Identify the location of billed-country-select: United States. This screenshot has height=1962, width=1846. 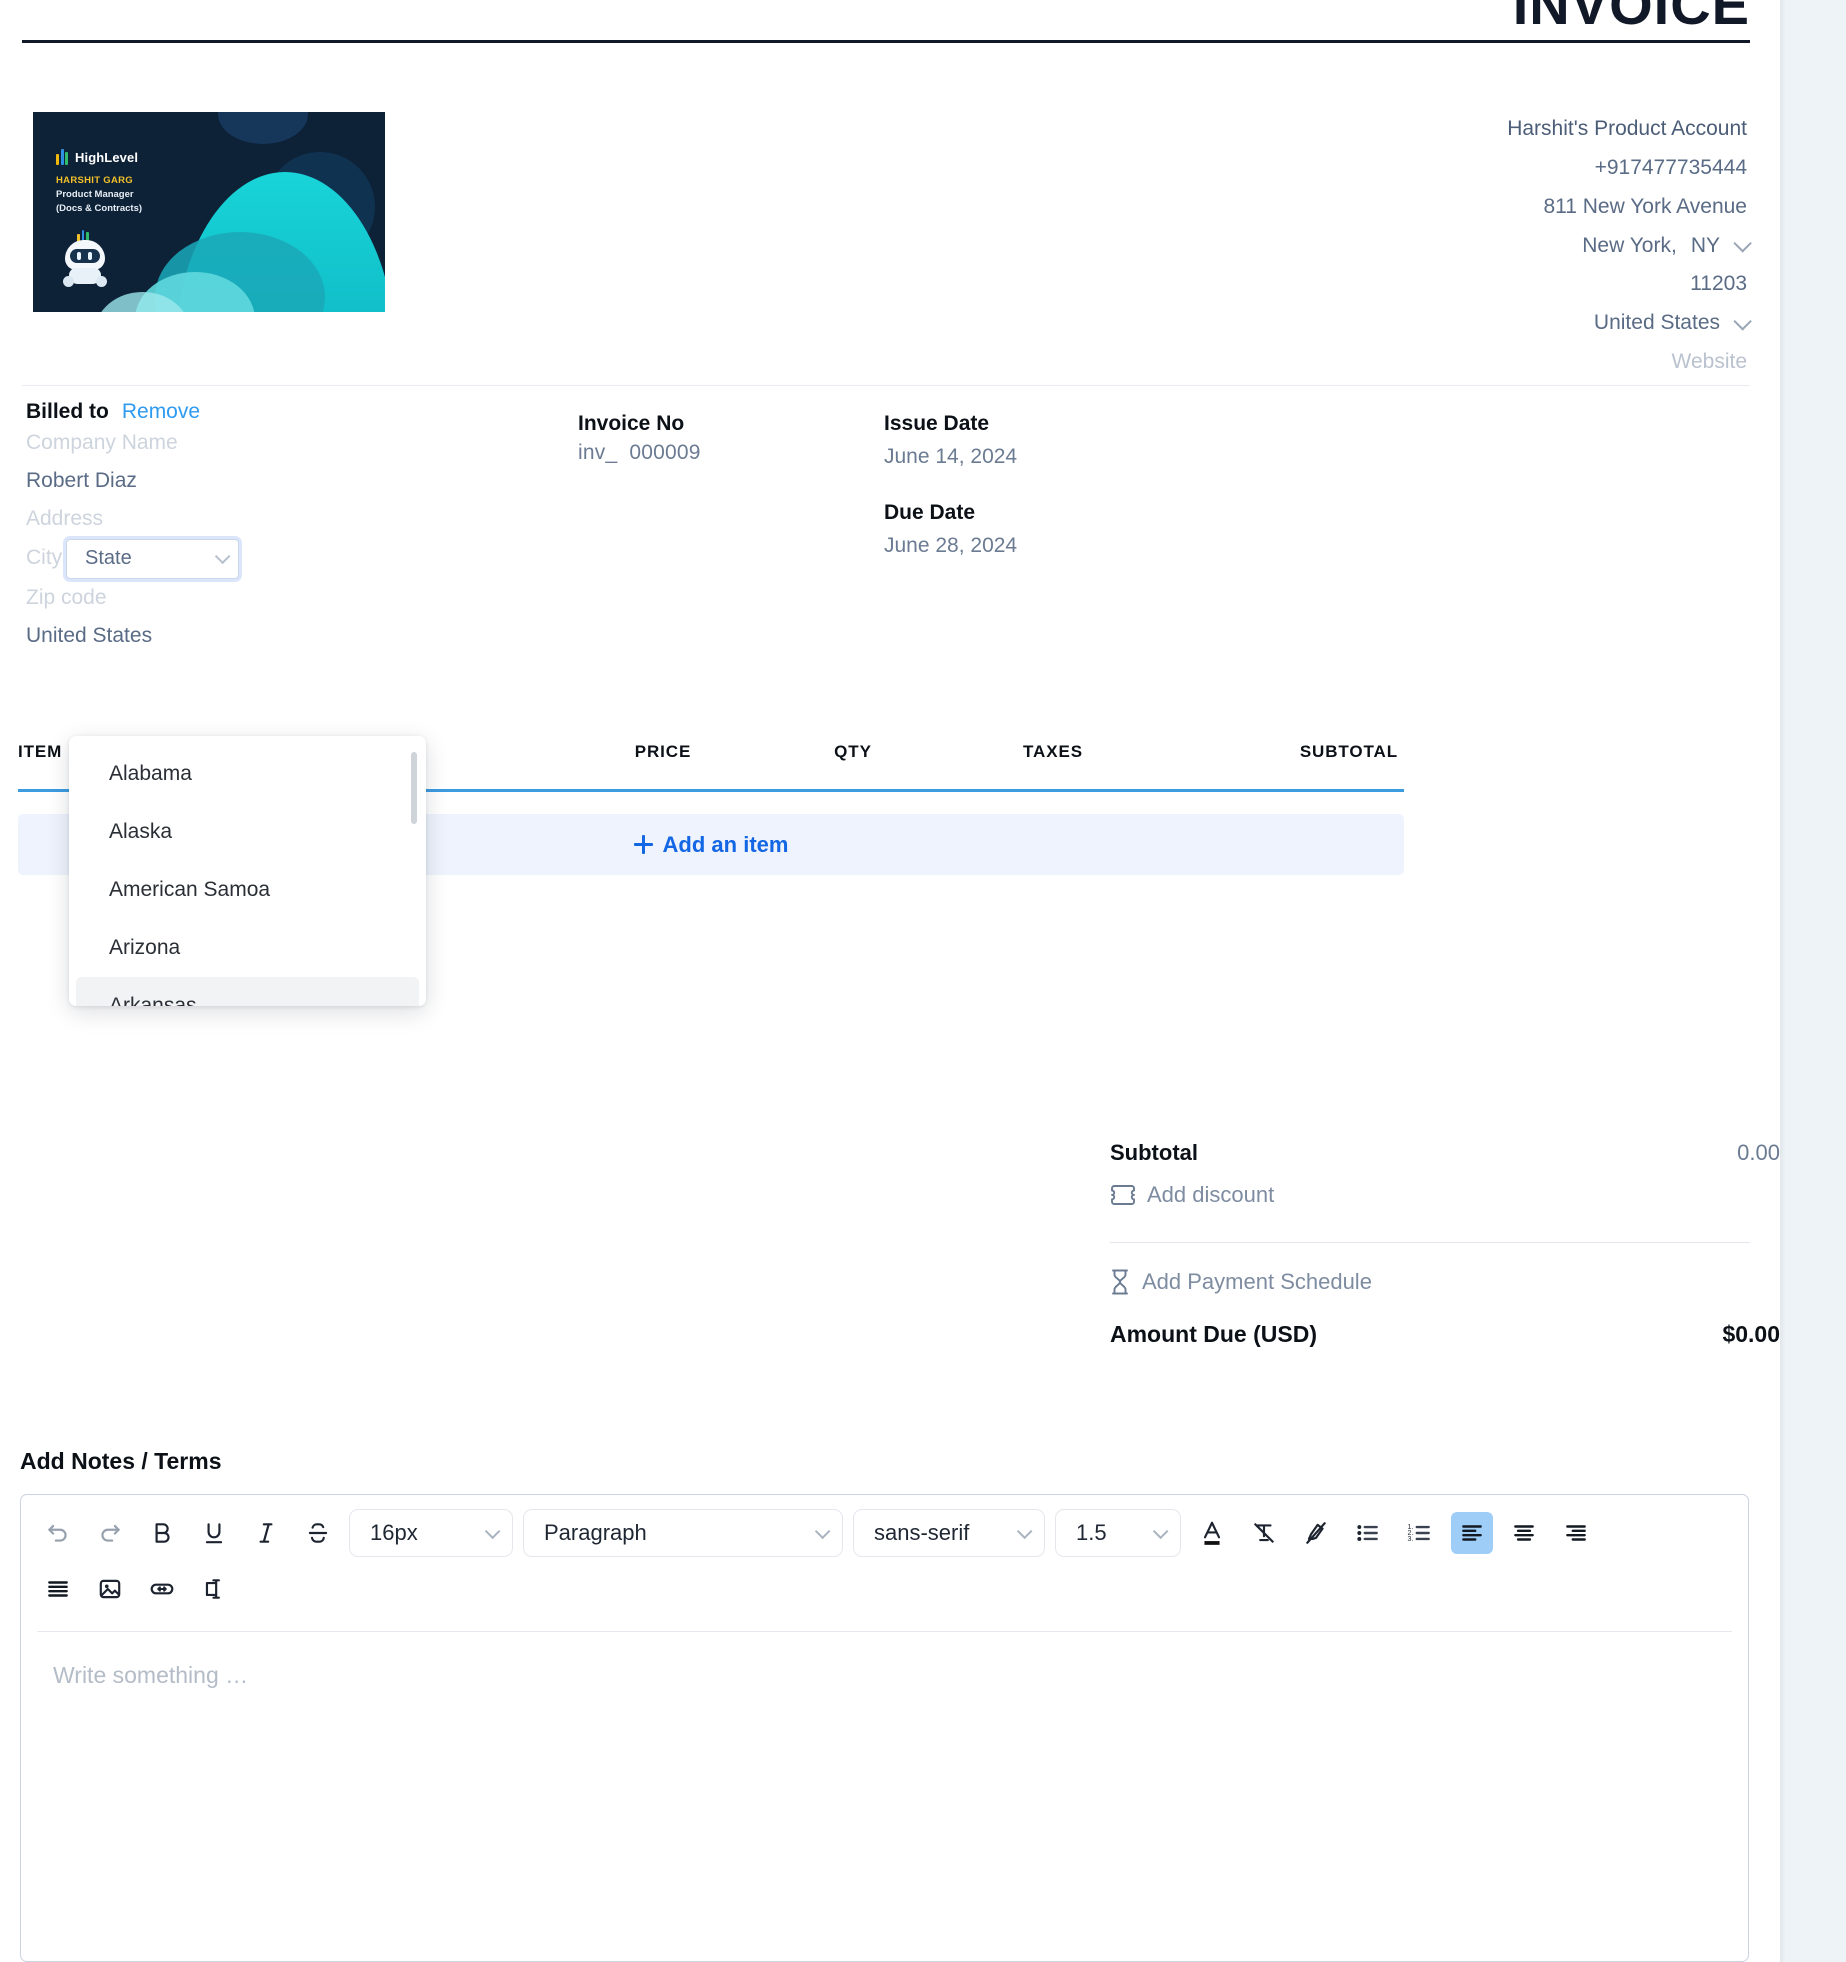
(286, 636).